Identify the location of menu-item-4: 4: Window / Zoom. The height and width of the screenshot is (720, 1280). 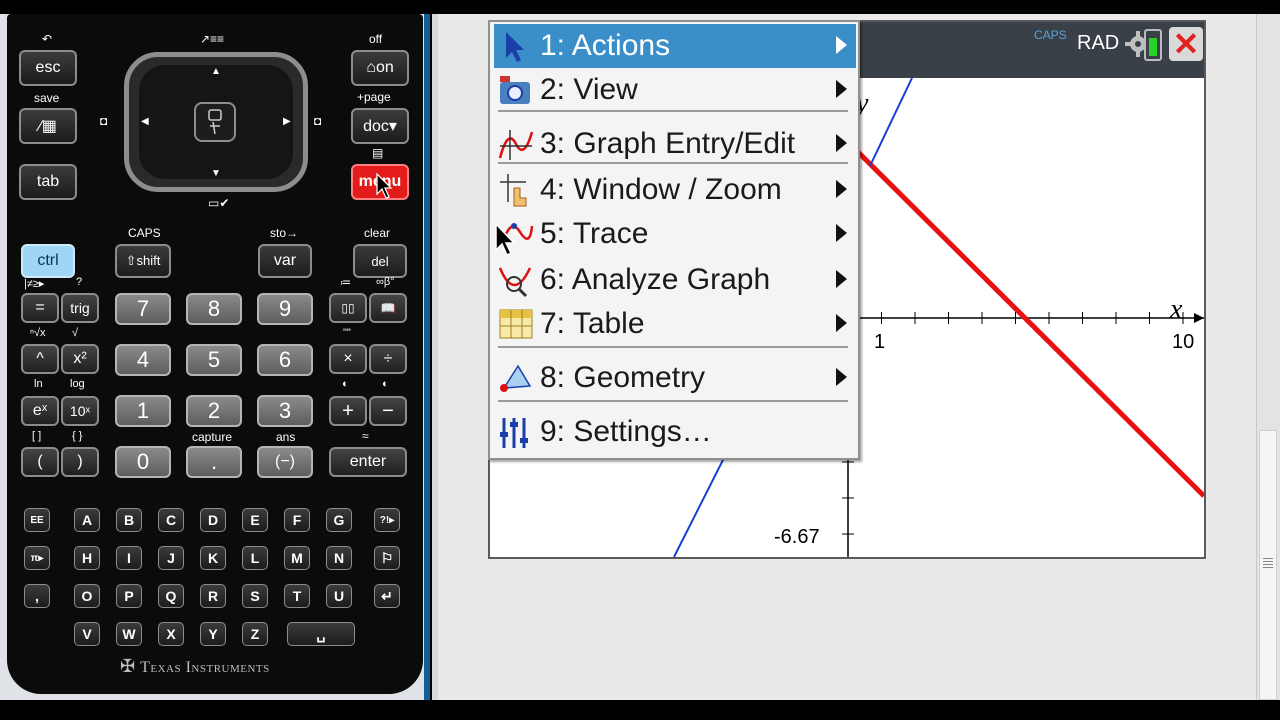
(675, 190).